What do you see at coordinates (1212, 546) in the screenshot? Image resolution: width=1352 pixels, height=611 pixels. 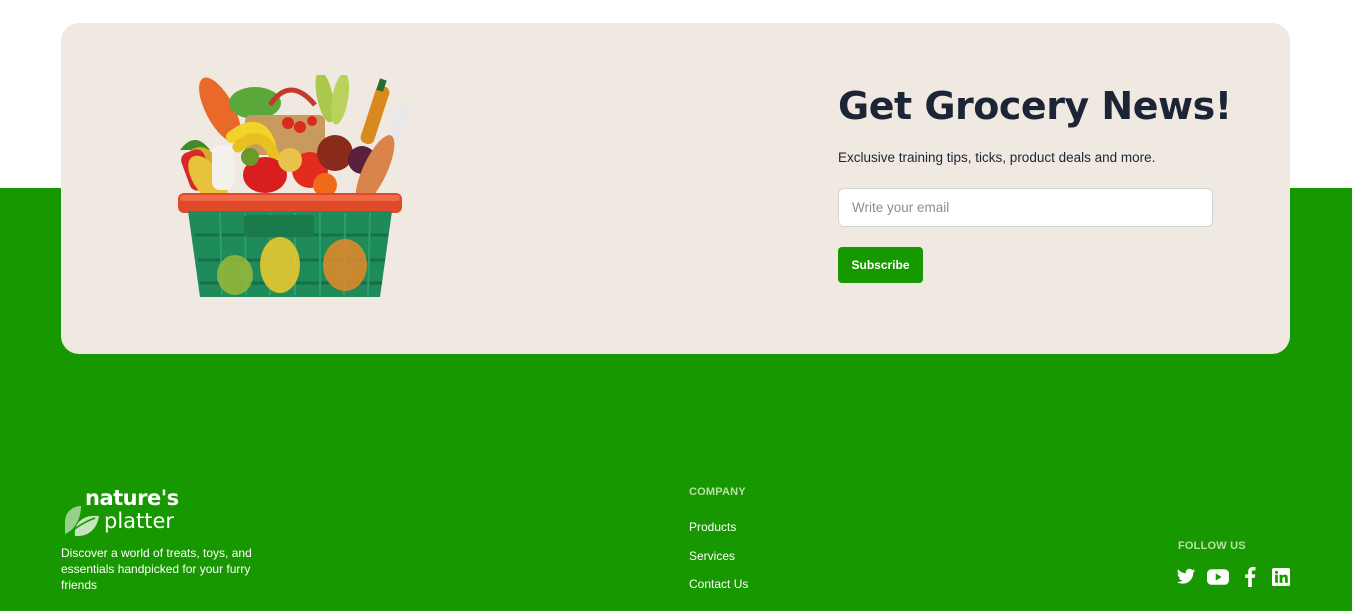 I see `follow-us-heading: FOLLOW US` at bounding box center [1212, 546].